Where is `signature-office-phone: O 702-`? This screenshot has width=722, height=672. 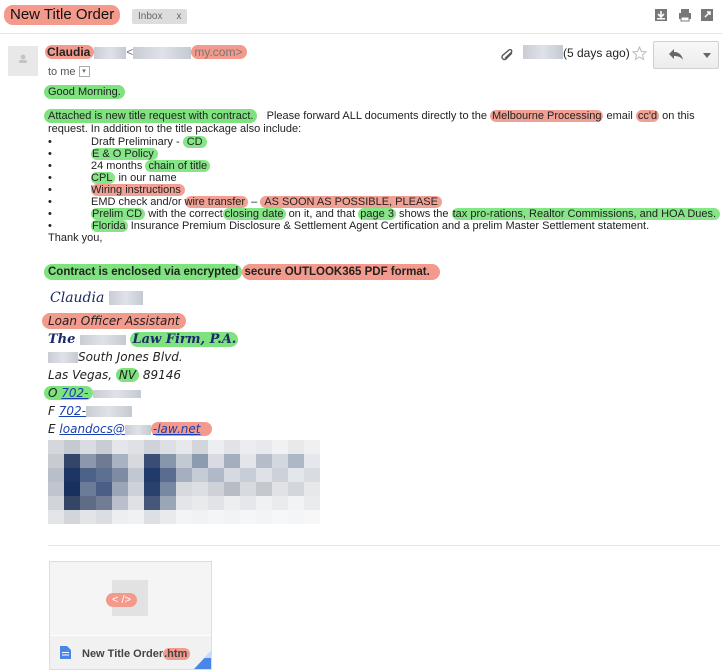
signature-office-phone: O 702- is located at coordinates (92, 393).